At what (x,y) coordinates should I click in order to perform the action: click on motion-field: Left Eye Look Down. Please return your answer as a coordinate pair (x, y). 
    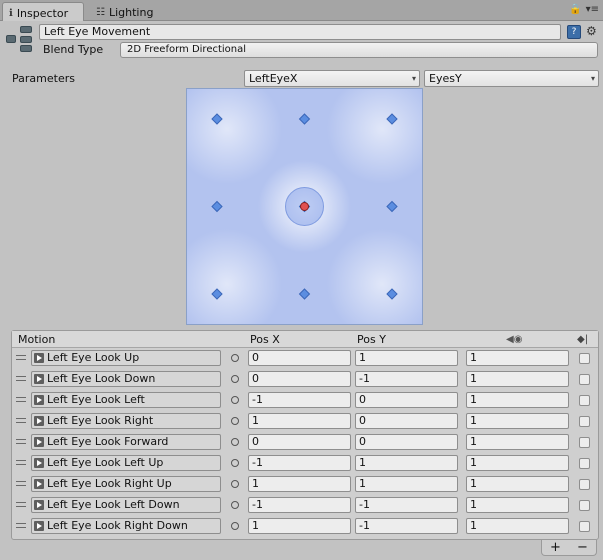
    Looking at the image, I should click on (126, 379).